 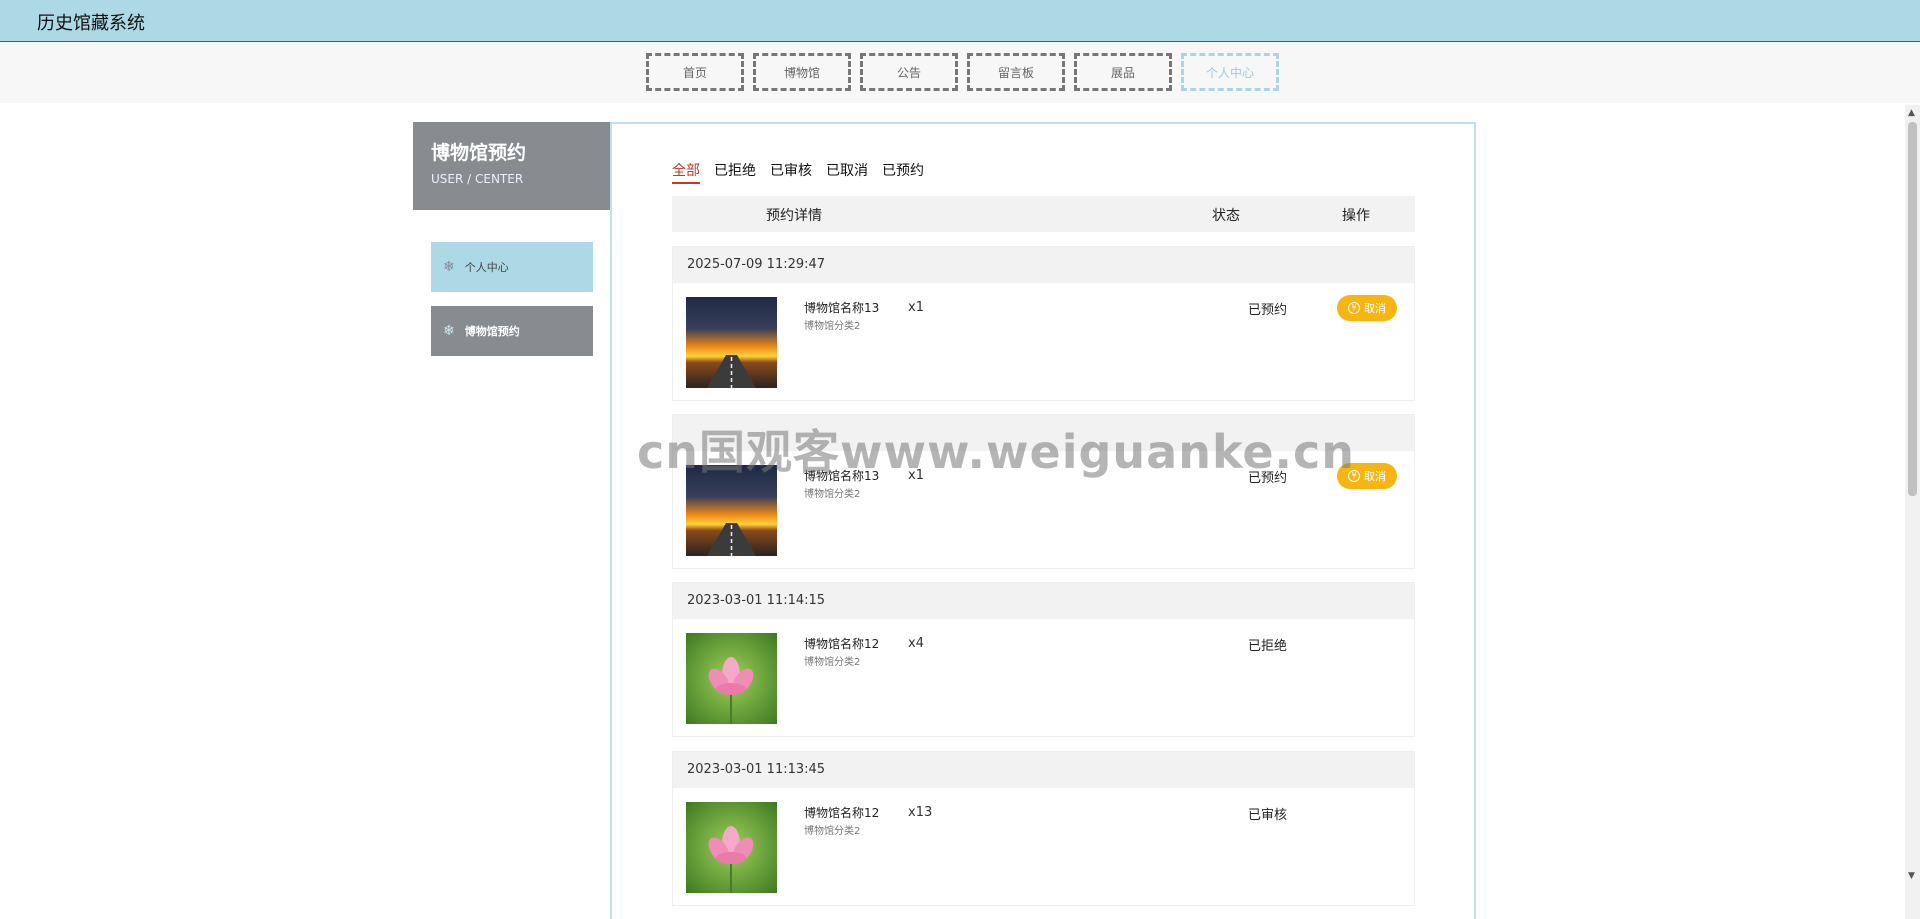 I want to click on yen-icon: ¥, so click(x=1354, y=308).